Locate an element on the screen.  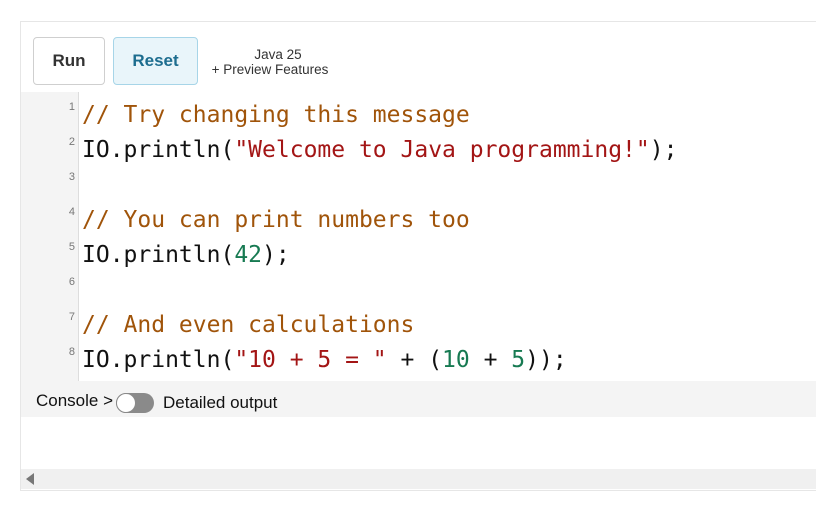
code-token: // And even calculations is located at coordinates (248, 325).